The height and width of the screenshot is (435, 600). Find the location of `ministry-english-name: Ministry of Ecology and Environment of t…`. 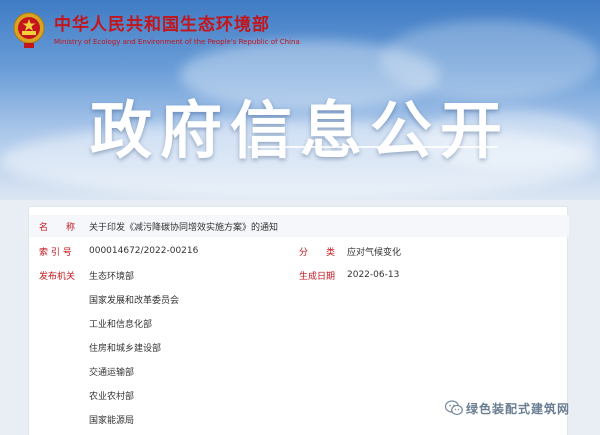

ministry-english-name: Ministry of Ecology and Environment of t… is located at coordinates (177, 41).